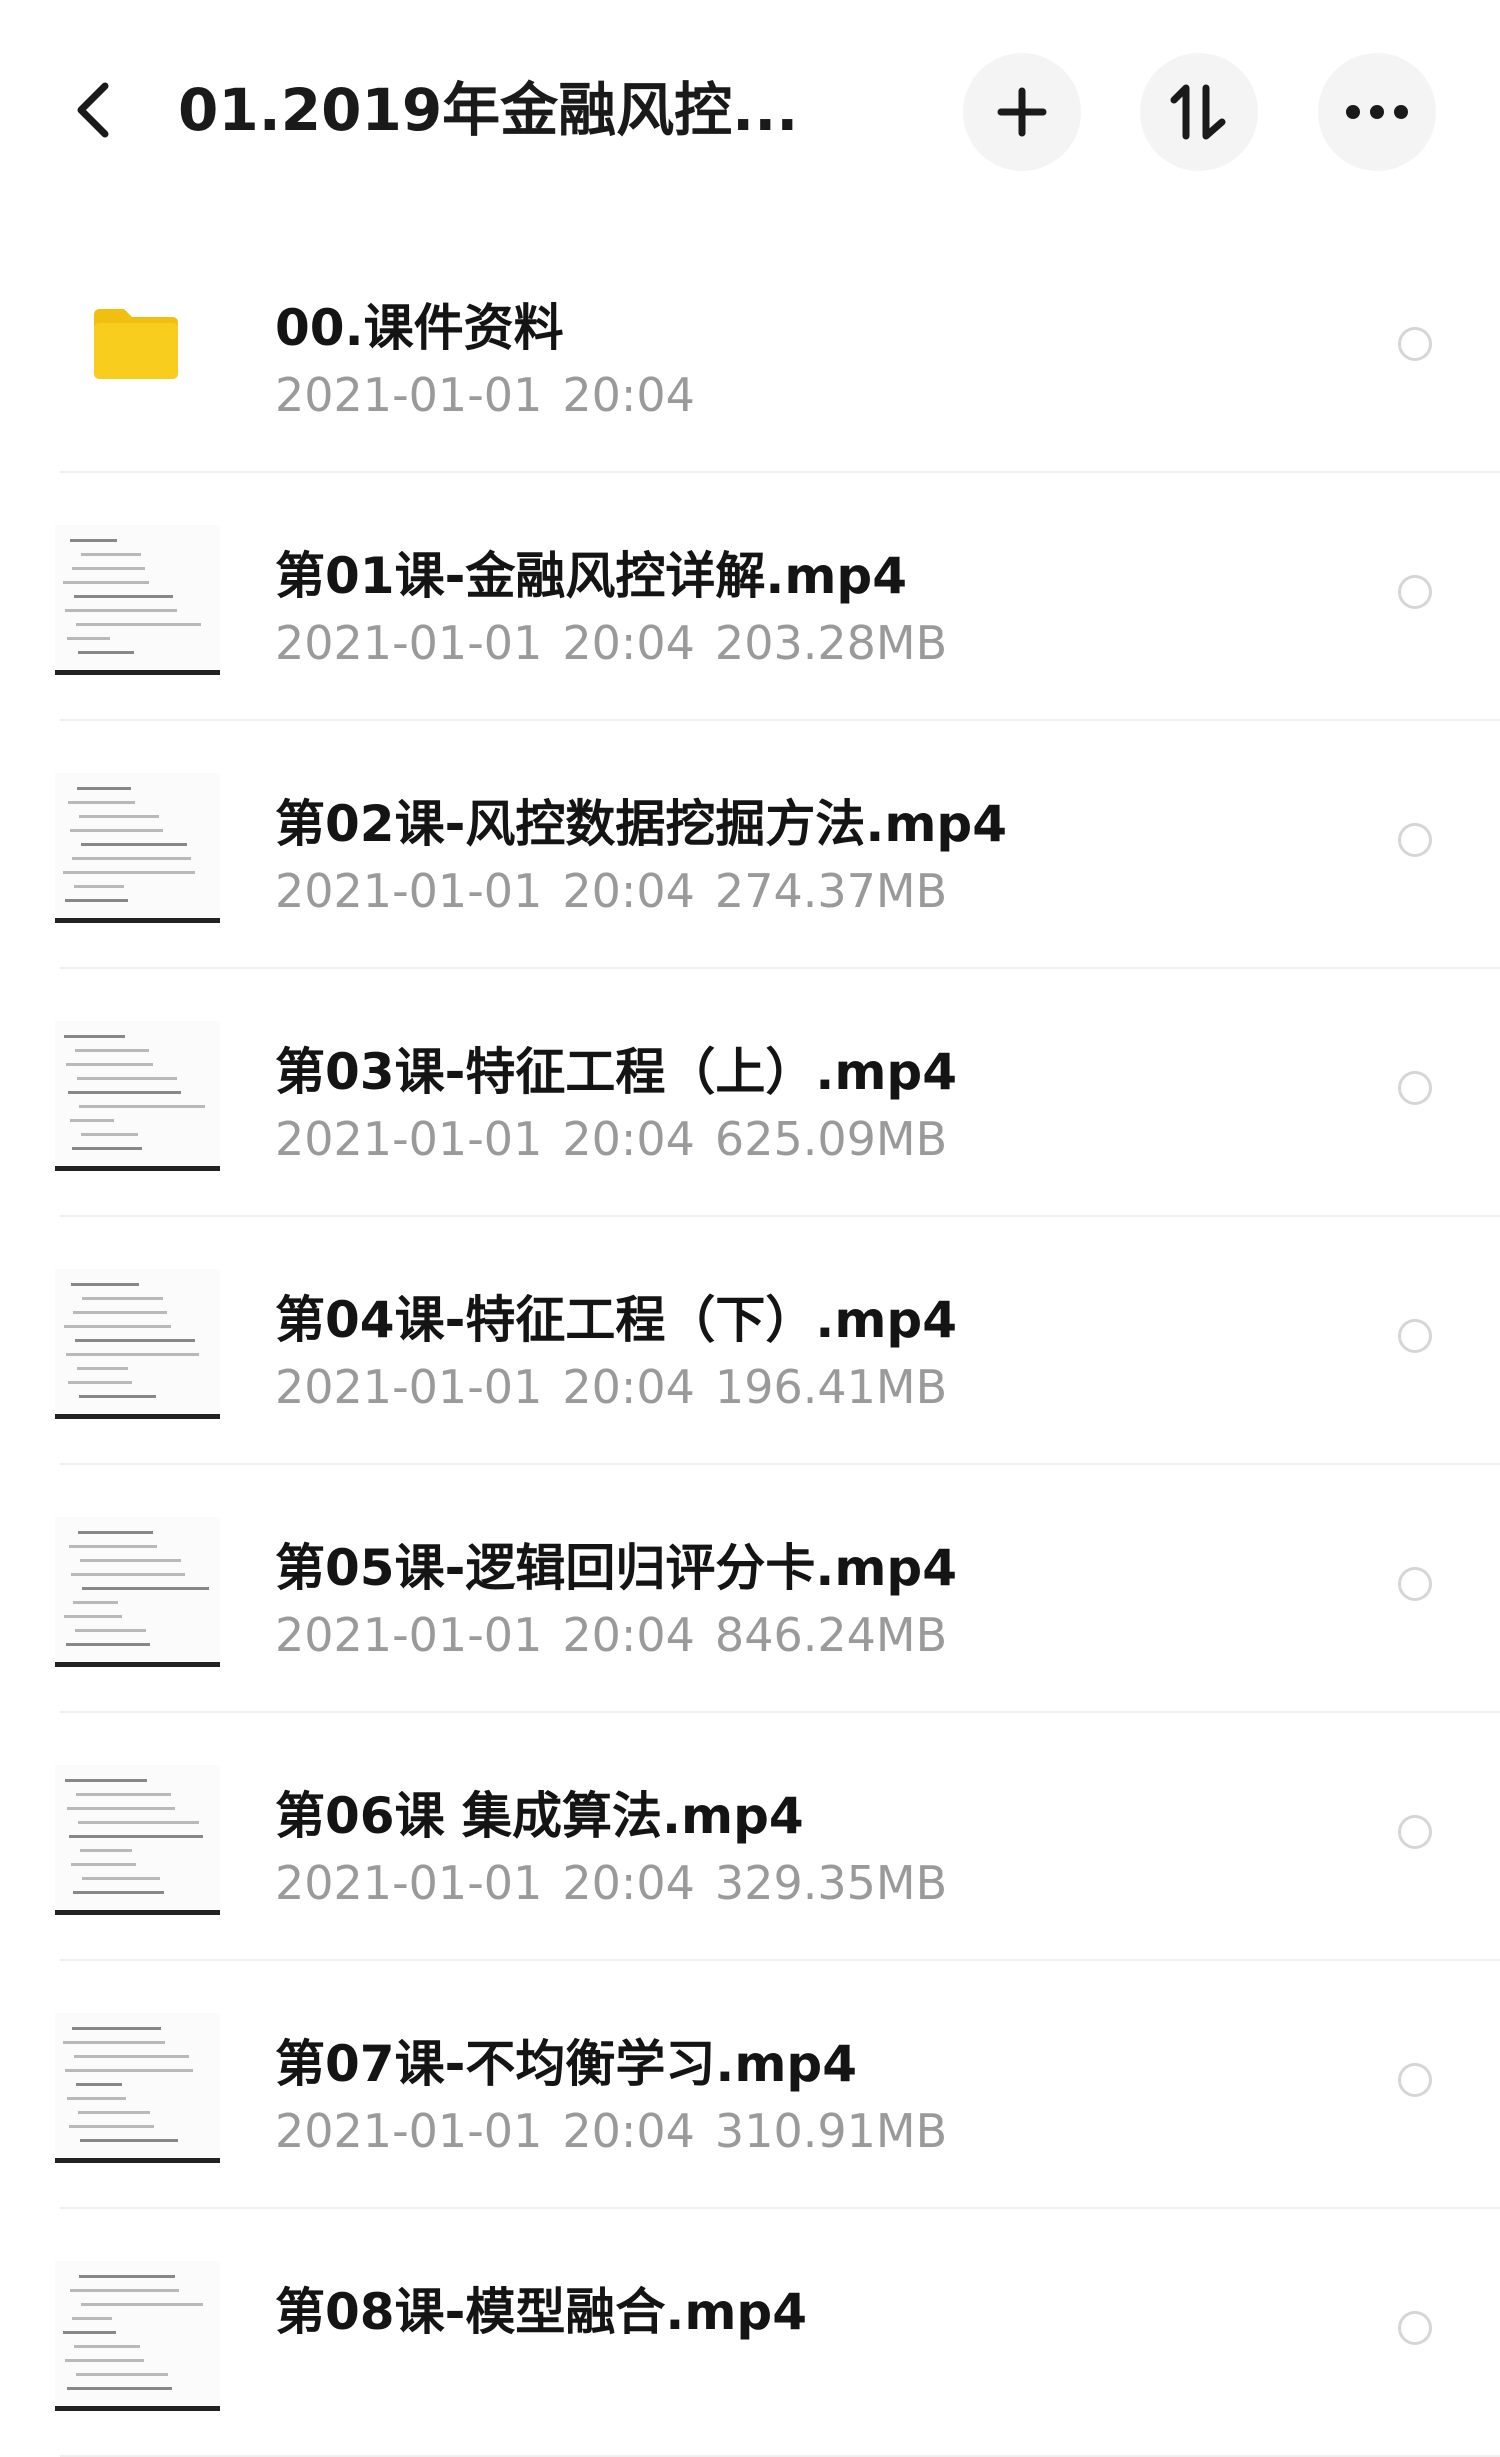 The image size is (1500, 2457). Describe the element at coordinates (566, 2064) in the screenshot. I see `file-name: 第07课-不均衡学习.mp4` at that location.